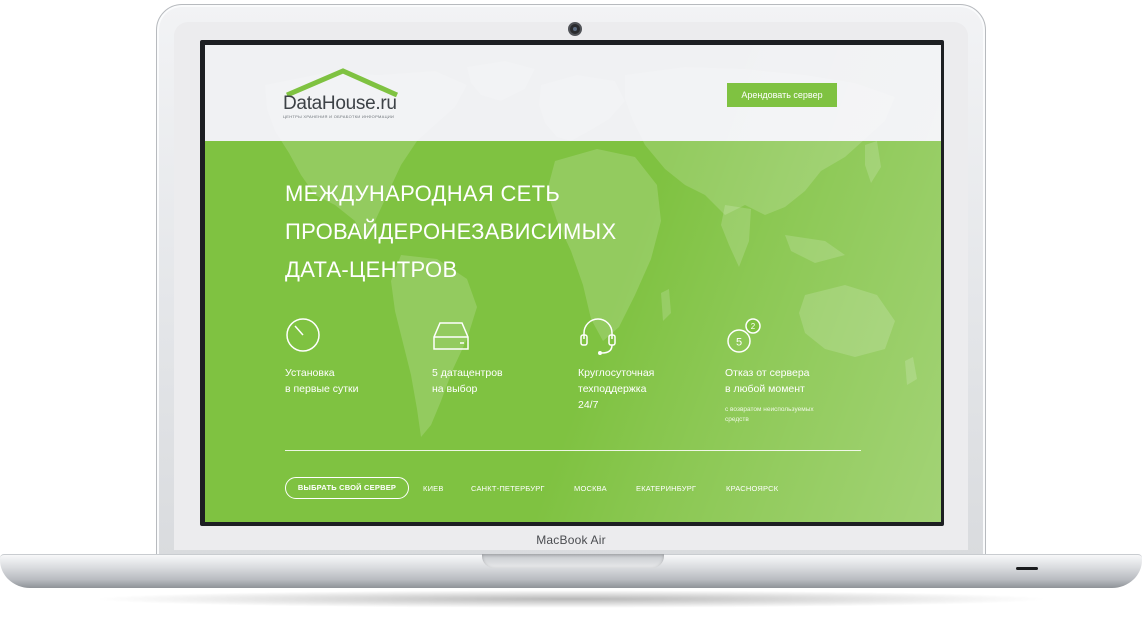 Image resolution: width=1142 pixels, height=618 pixels. Describe the element at coordinates (739, 343) in the screenshot. I see `badge-main-number: 5` at that location.